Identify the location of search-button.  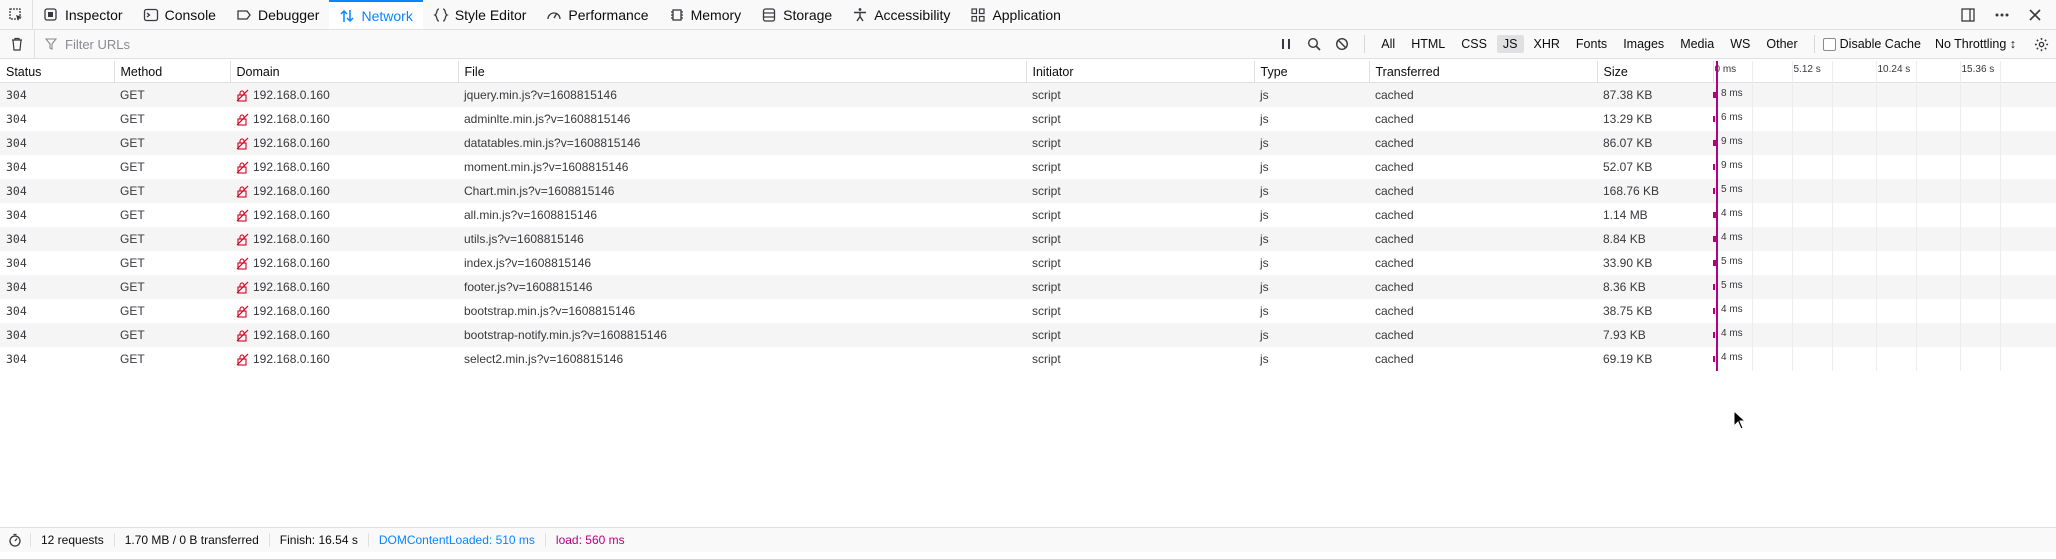
(1314, 44).